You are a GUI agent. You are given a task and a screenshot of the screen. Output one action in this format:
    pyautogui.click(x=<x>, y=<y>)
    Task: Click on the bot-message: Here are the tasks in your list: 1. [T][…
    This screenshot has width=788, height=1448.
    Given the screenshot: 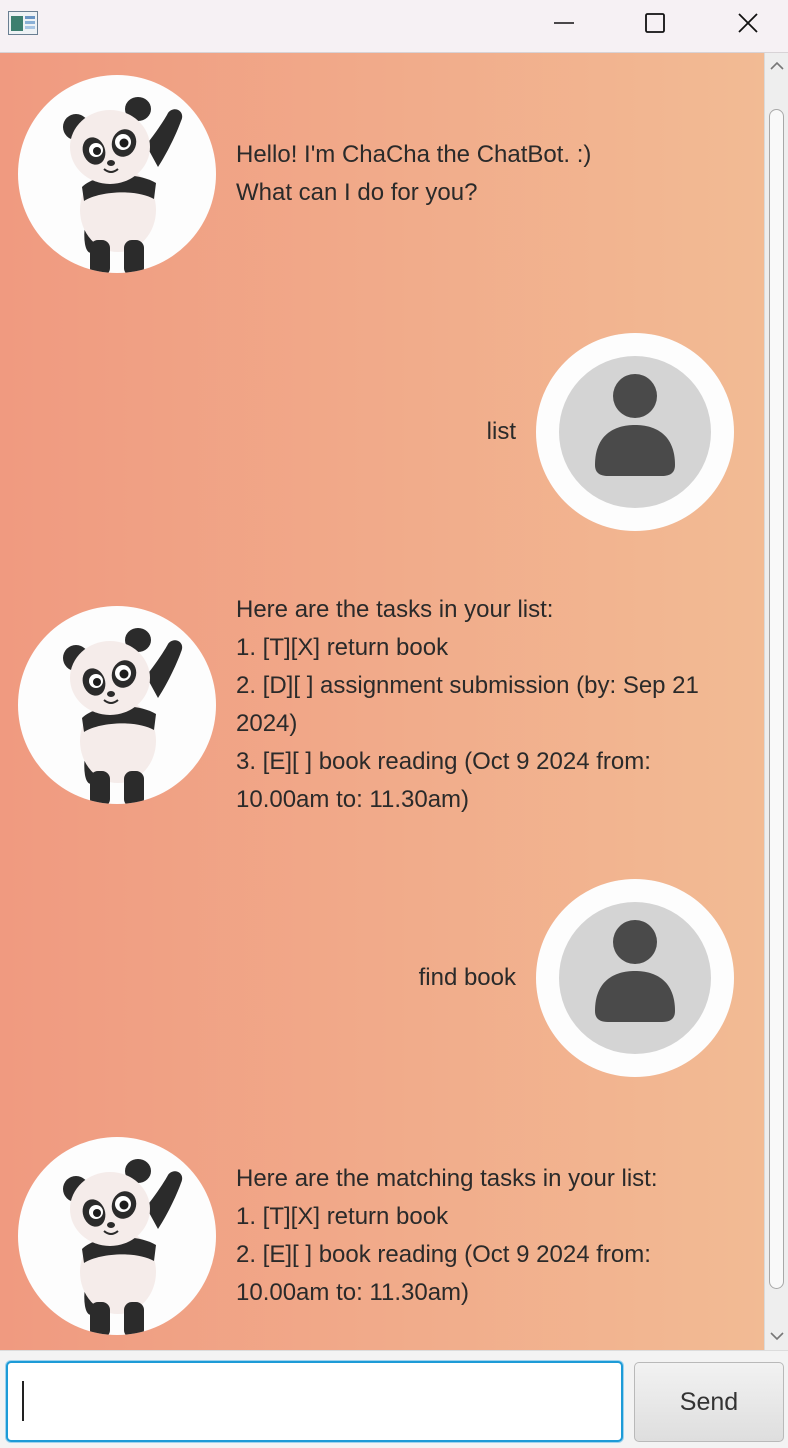 What is the action you would take?
    pyautogui.click(x=467, y=705)
    